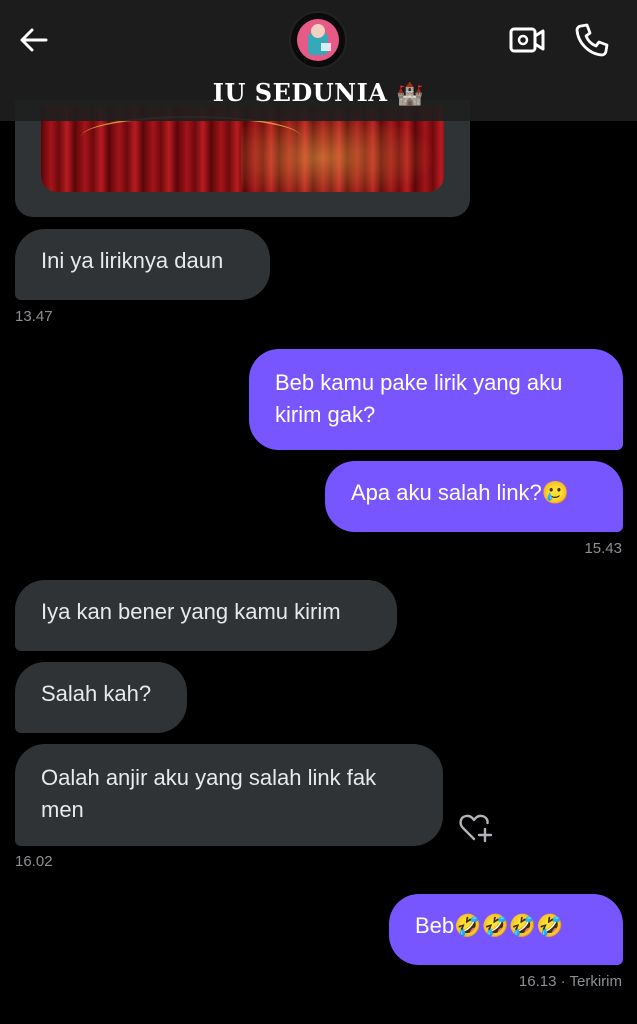 The height and width of the screenshot is (1024, 637). Describe the element at coordinates (410, 94) in the screenshot. I see `castle-emoji: 🏰` at that location.